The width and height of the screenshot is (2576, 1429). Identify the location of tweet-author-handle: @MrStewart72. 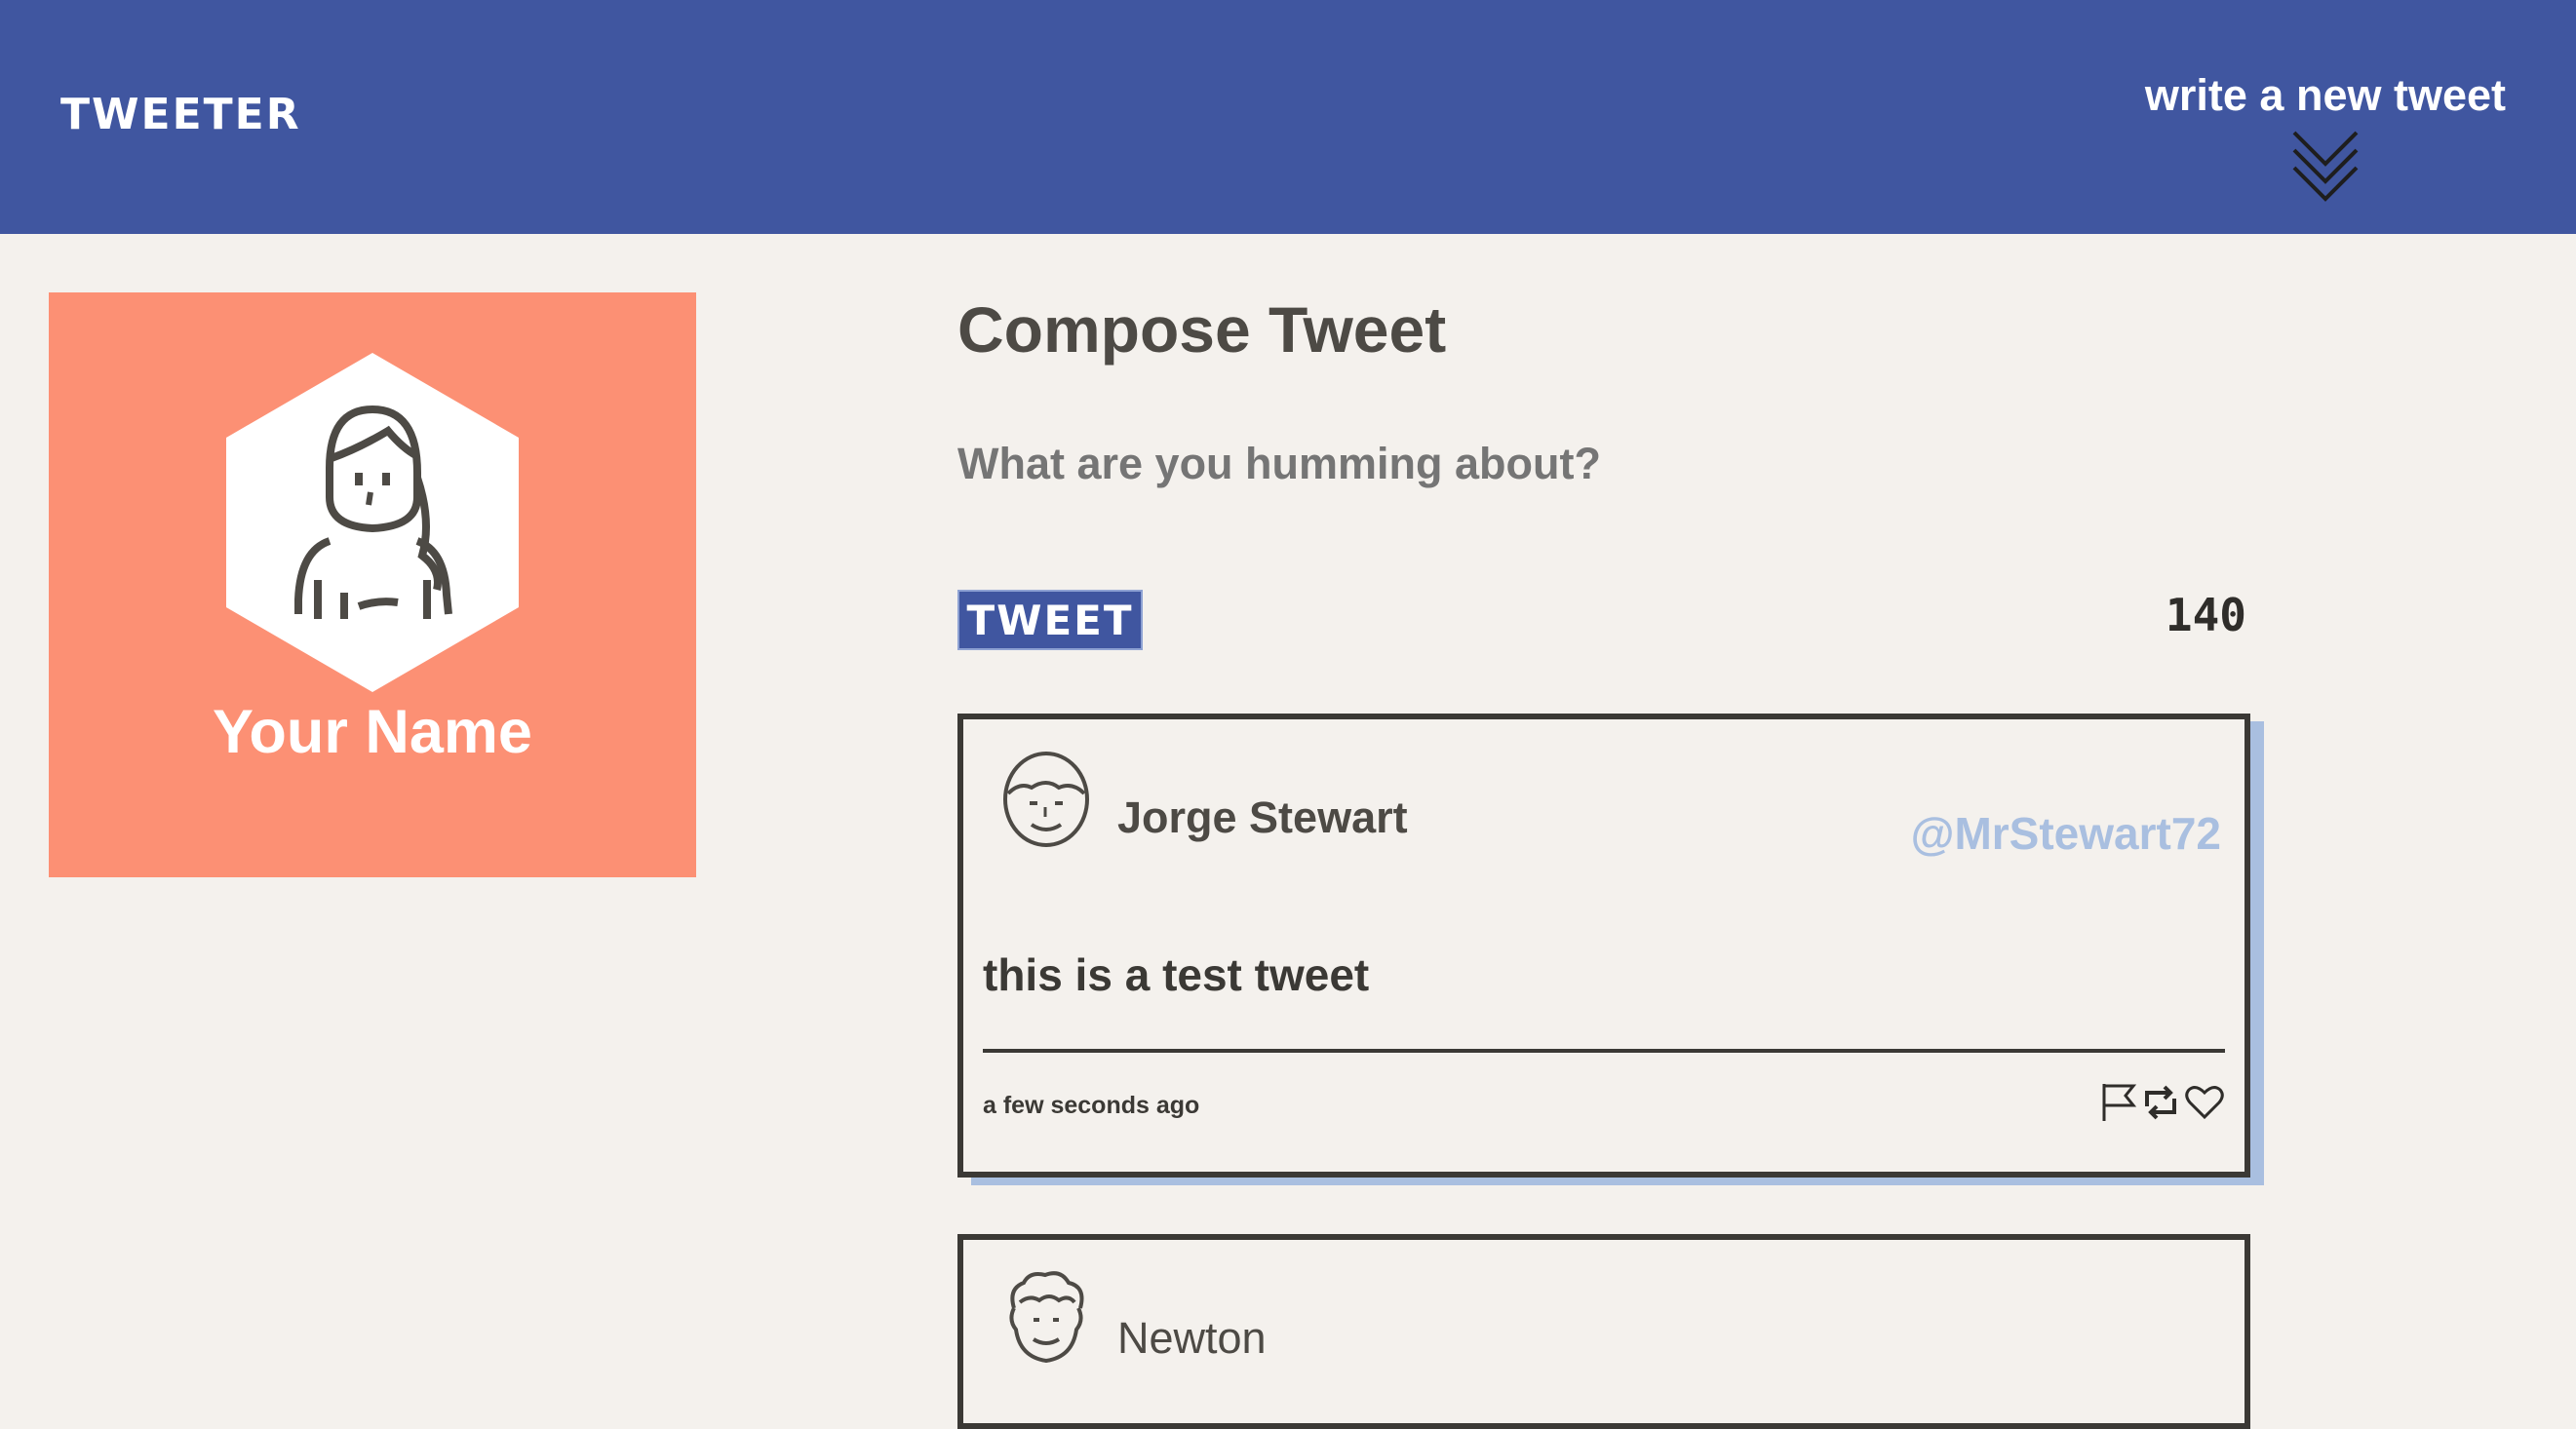
(2065, 833).